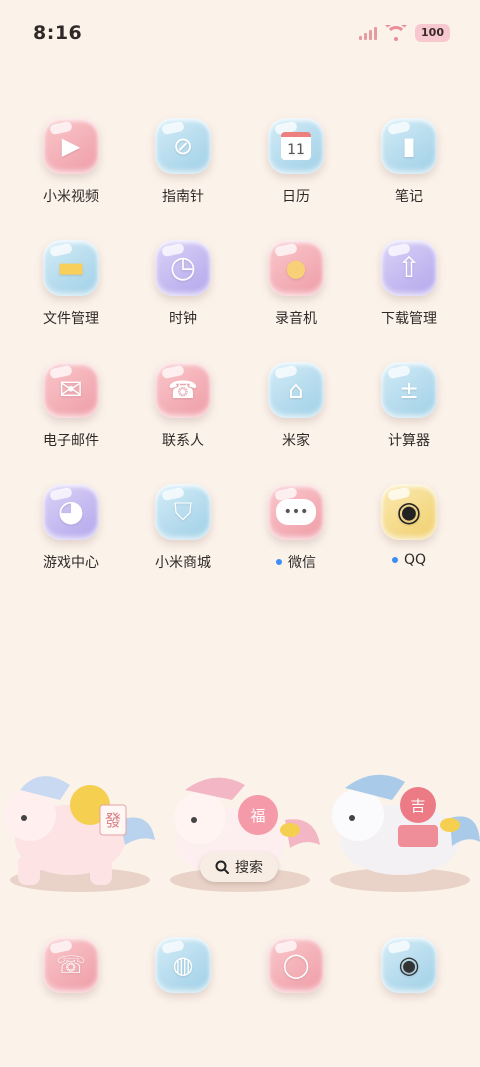 The height and width of the screenshot is (1067, 480). I want to click on app-label: 联系人, so click(183, 441).